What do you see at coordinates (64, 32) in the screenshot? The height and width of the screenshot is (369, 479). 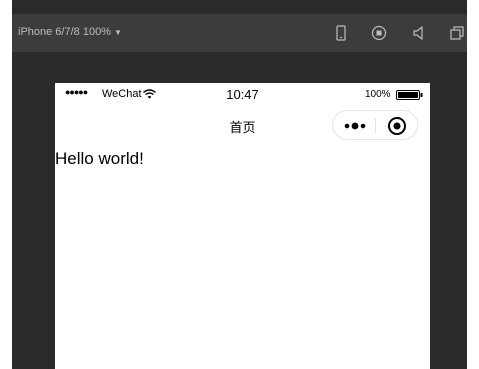 I see `device-selector-label: iPhone 6/7/8 100%` at bounding box center [64, 32].